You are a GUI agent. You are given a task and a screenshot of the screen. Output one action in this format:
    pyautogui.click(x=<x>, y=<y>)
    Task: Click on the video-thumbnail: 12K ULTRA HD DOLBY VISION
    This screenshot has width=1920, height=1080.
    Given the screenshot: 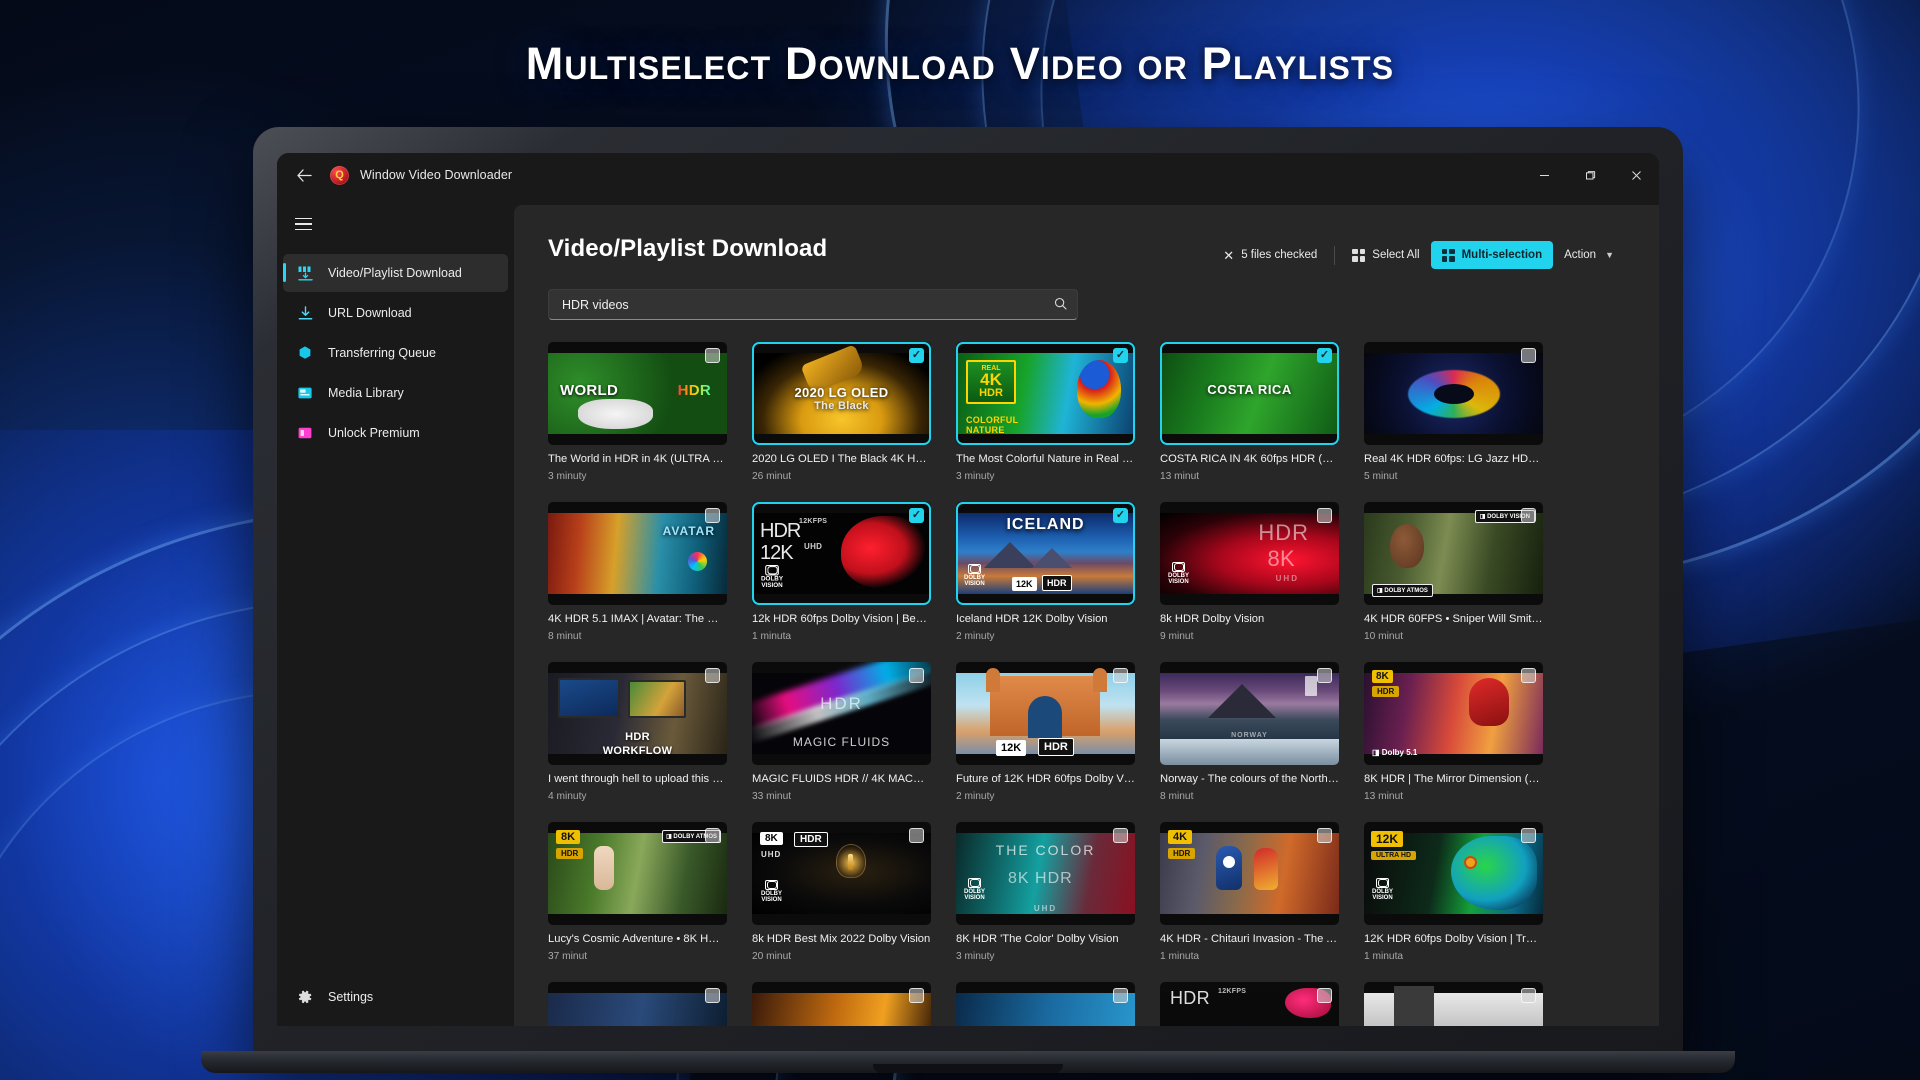 What is the action you would take?
    pyautogui.click(x=1453, y=873)
    